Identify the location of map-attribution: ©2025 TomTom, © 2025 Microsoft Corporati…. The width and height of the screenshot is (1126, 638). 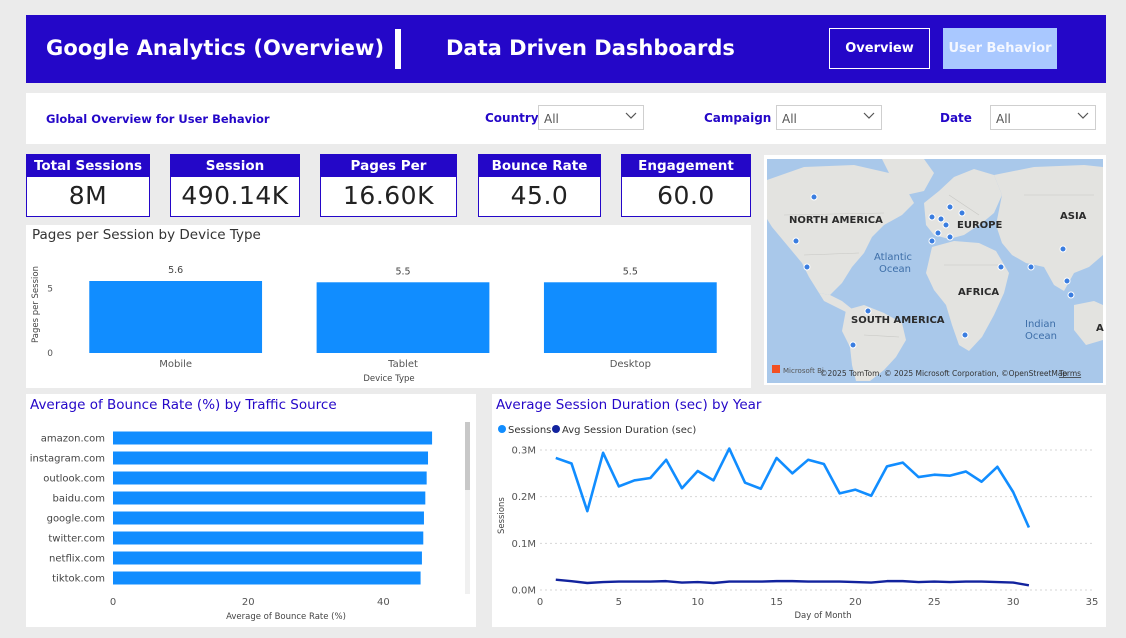
(943, 373).